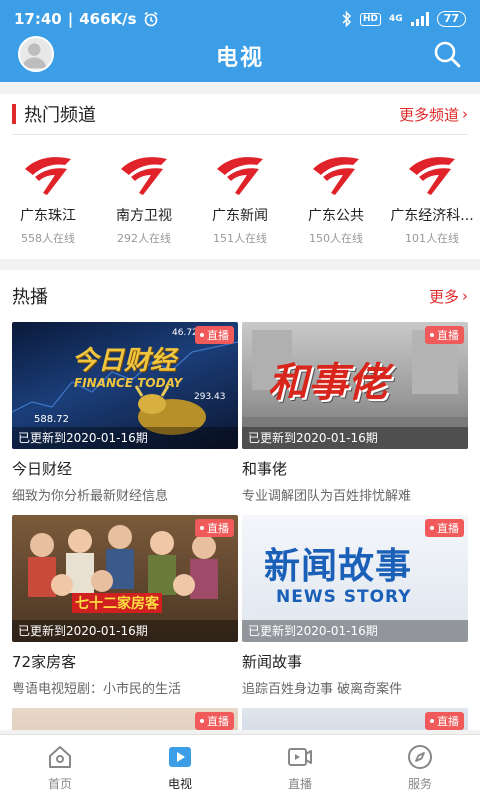 The width and height of the screenshot is (480, 800). I want to click on channel-name: 广东公共, so click(336, 216).